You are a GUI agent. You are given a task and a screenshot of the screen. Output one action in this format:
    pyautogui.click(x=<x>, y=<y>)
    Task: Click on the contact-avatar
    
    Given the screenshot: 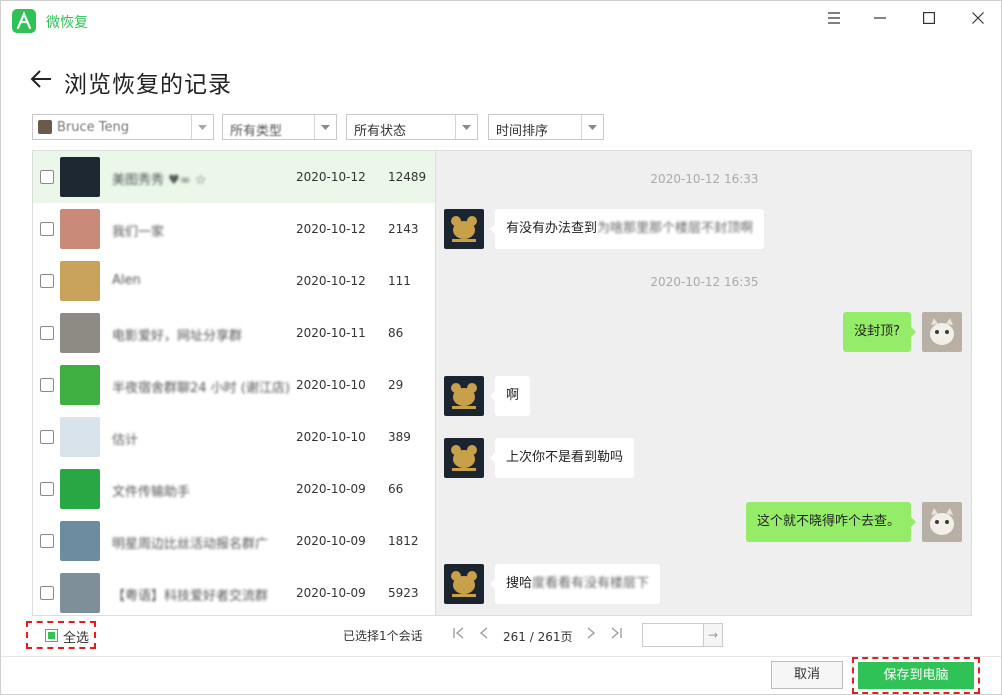 What is the action you would take?
    pyautogui.click(x=45, y=127)
    